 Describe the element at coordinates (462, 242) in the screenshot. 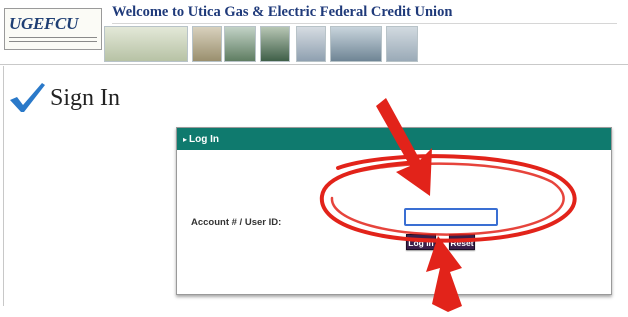

I see `reset-button: Reset` at that location.